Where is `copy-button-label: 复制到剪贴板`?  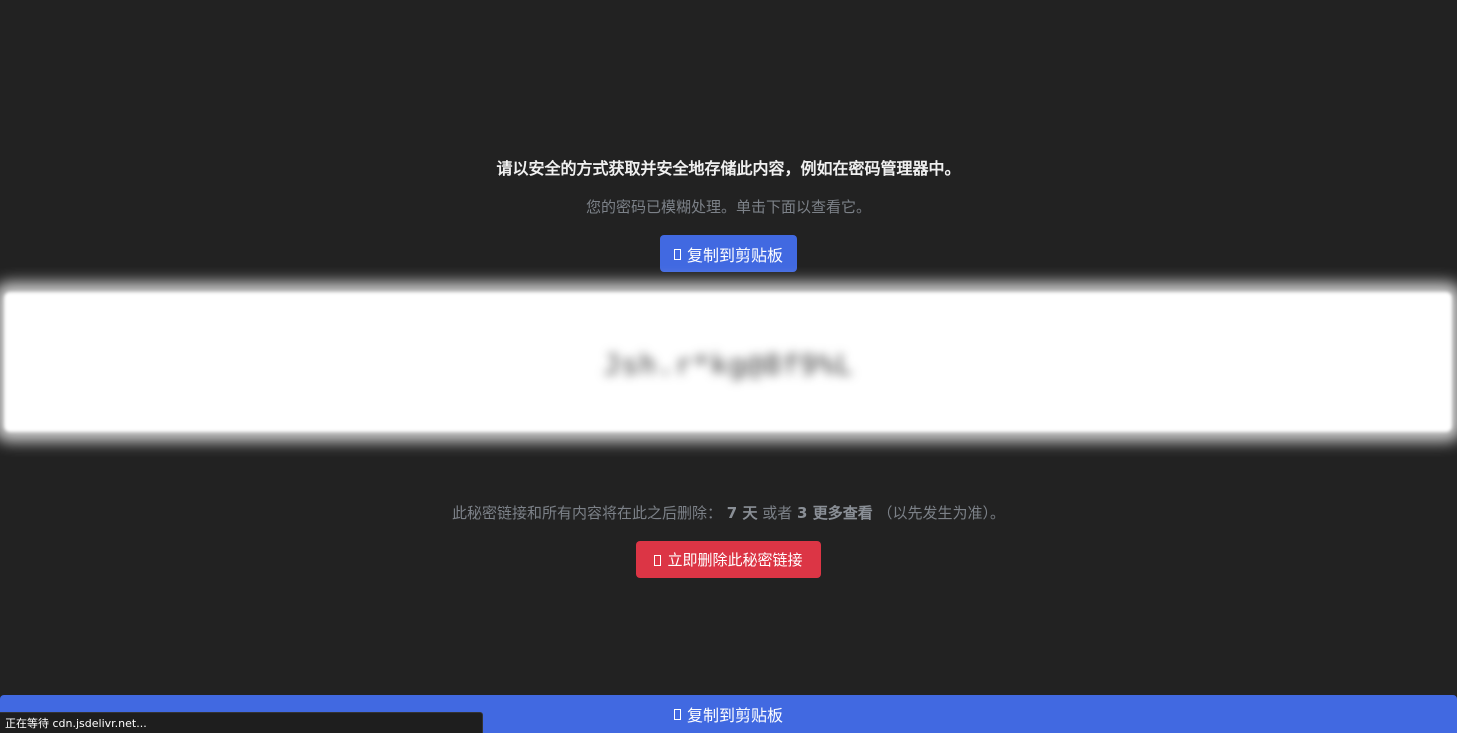 copy-button-label: 复制到剪贴板 is located at coordinates (734, 255).